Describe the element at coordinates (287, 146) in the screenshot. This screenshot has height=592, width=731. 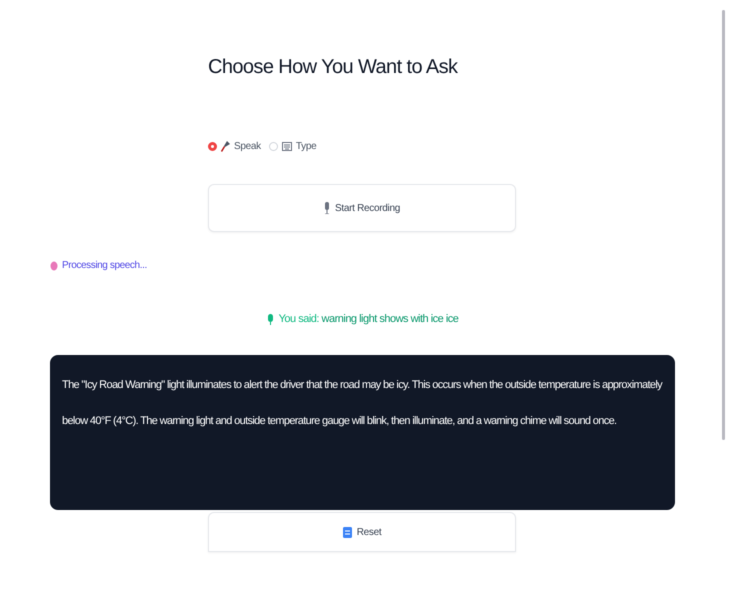
I see `keyboard-icon` at that location.